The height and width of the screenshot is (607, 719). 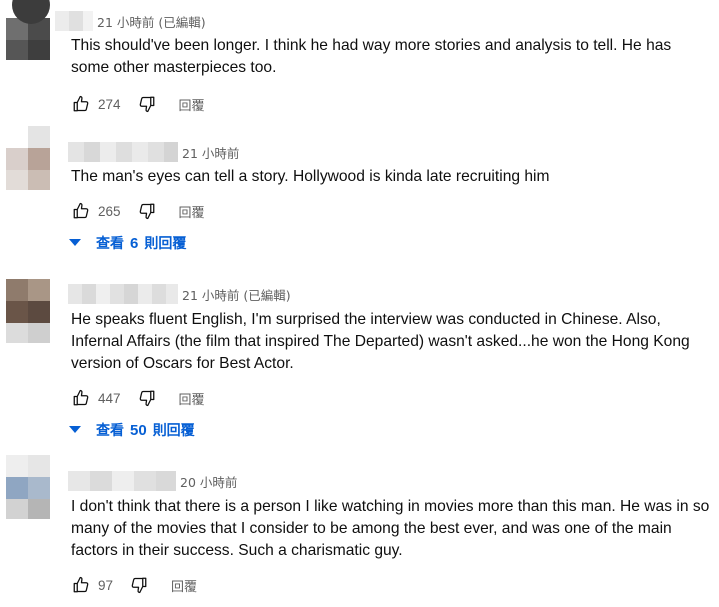 I want to click on like-count: 274, so click(x=109, y=104).